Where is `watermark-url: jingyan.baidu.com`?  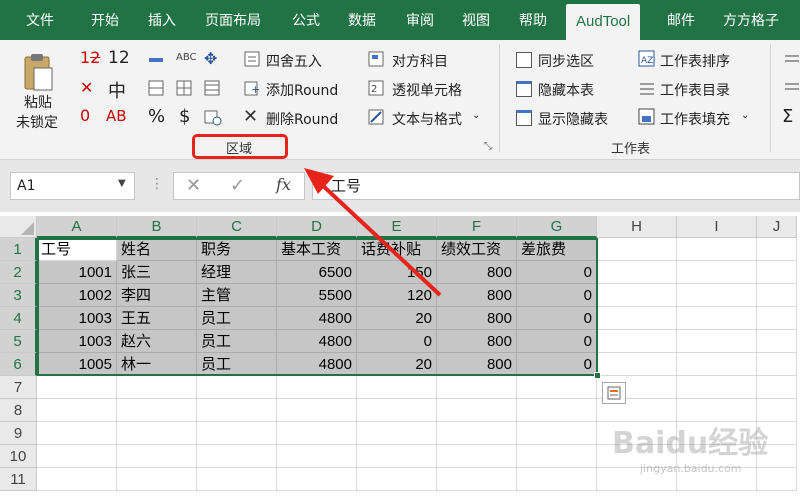 watermark-url: jingyan.baidu.com is located at coordinates (691, 468).